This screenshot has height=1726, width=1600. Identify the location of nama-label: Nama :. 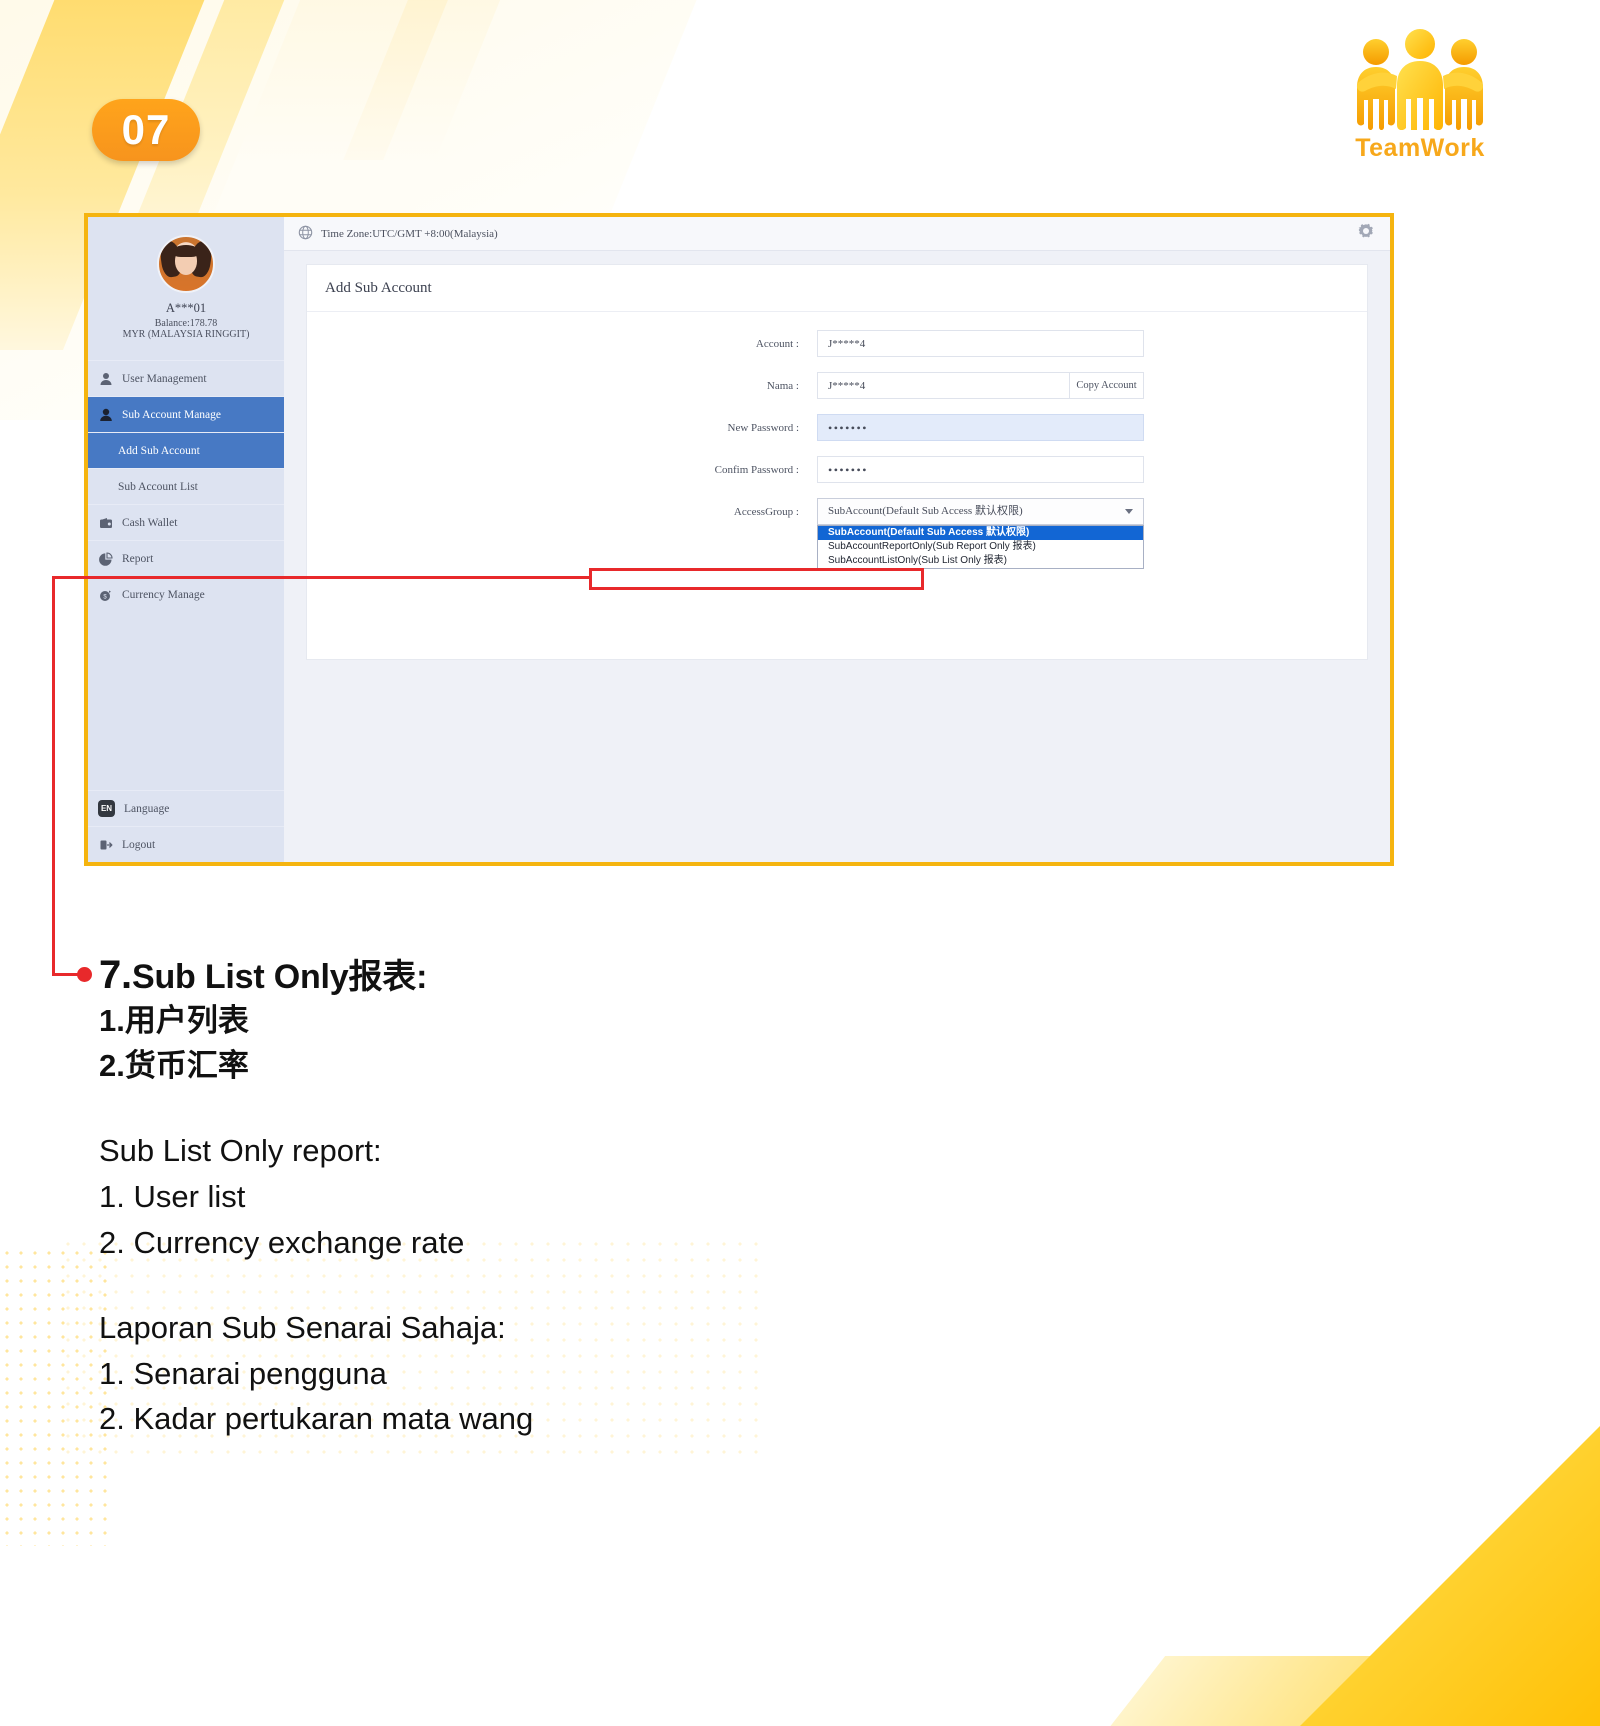
(782, 385).